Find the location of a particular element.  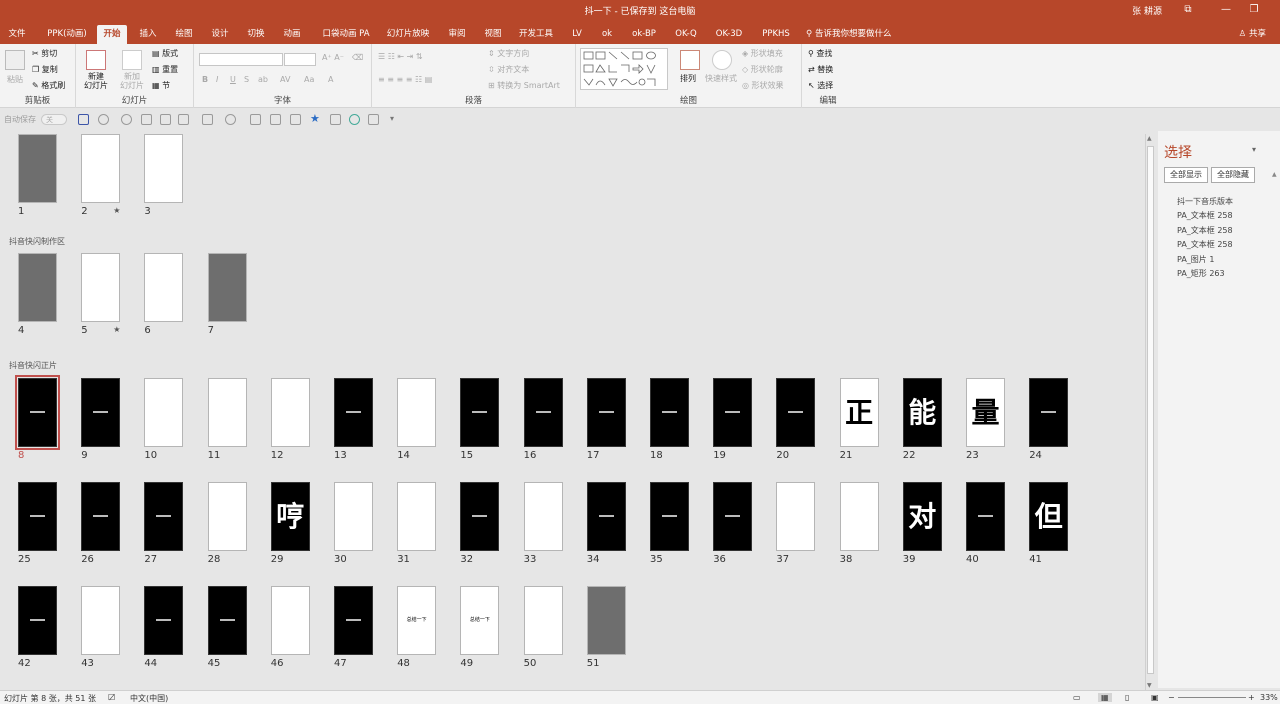

qat-tool-3-icon is located at coordinates (207, 119).